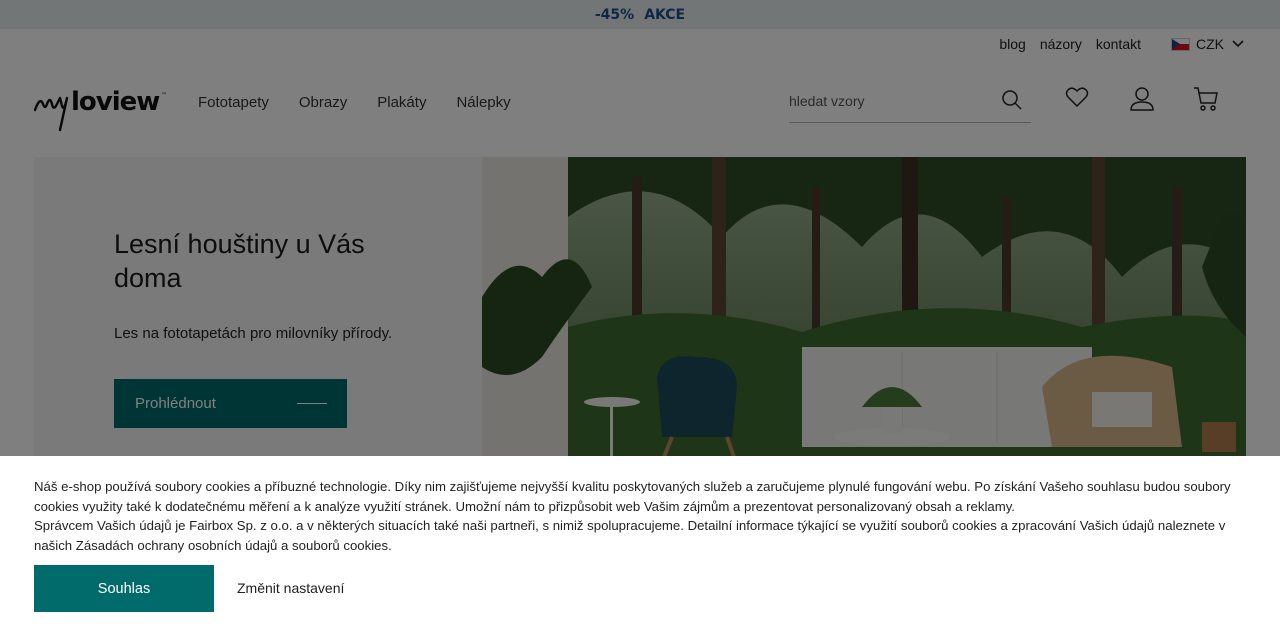  What do you see at coordinates (124, 588) in the screenshot?
I see `agree-button: Souhlas` at bounding box center [124, 588].